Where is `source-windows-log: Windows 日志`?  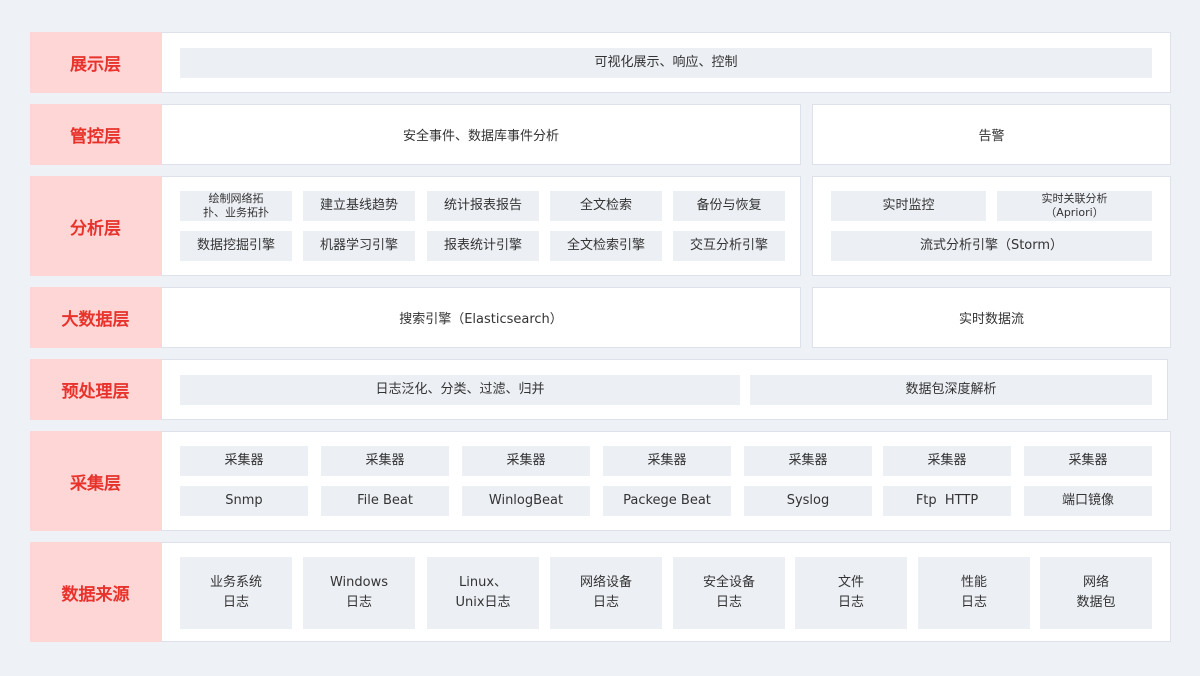 source-windows-log: Windows 日志 is located at coordinates (359, 593).